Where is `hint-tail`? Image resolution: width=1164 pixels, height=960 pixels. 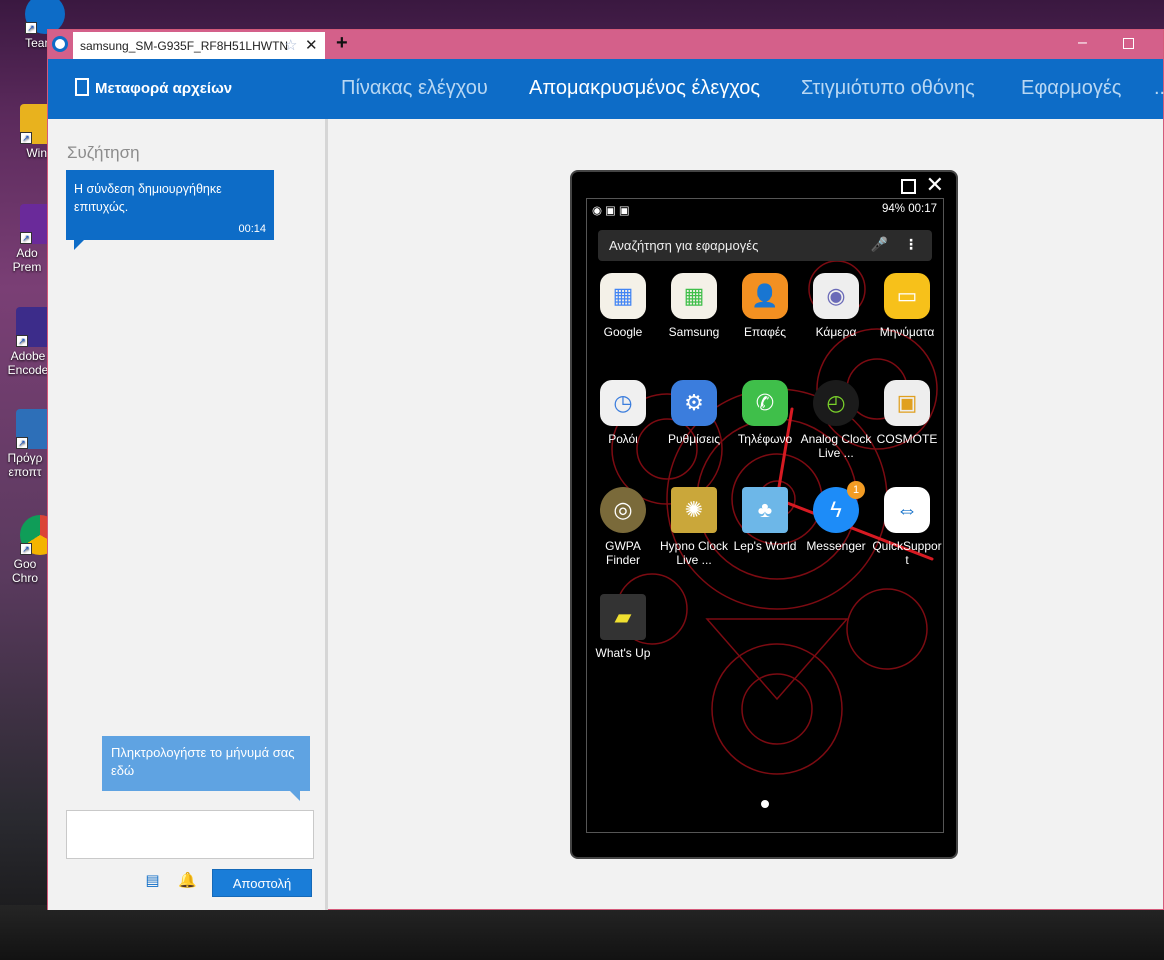 hint-tail is located at coordinates (295, 796).